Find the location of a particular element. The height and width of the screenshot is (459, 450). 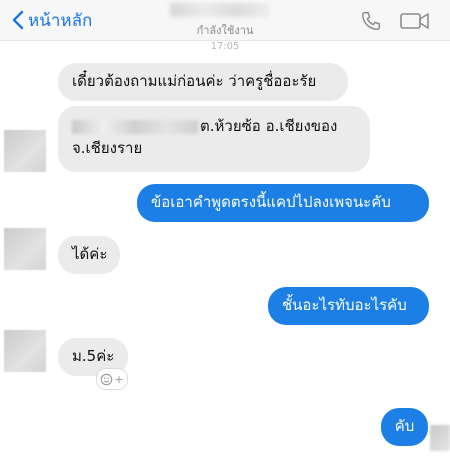

active-status: กำลังใช้งาน is located at coordinates (225, 30).